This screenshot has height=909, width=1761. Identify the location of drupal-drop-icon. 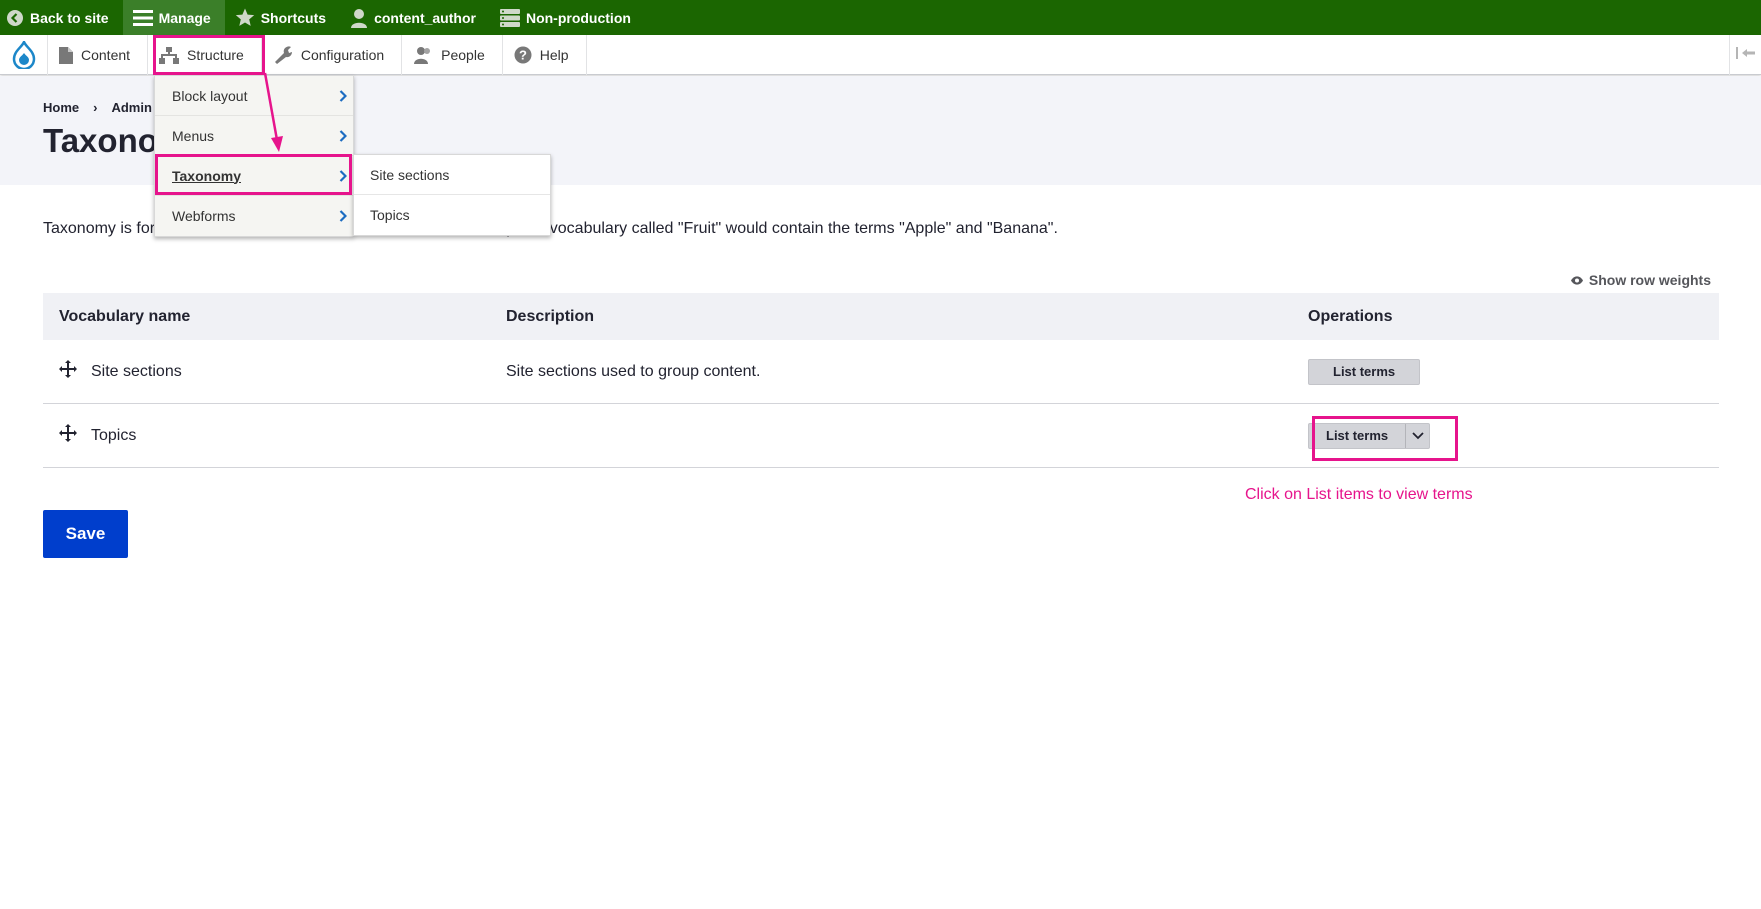
(23, 55).